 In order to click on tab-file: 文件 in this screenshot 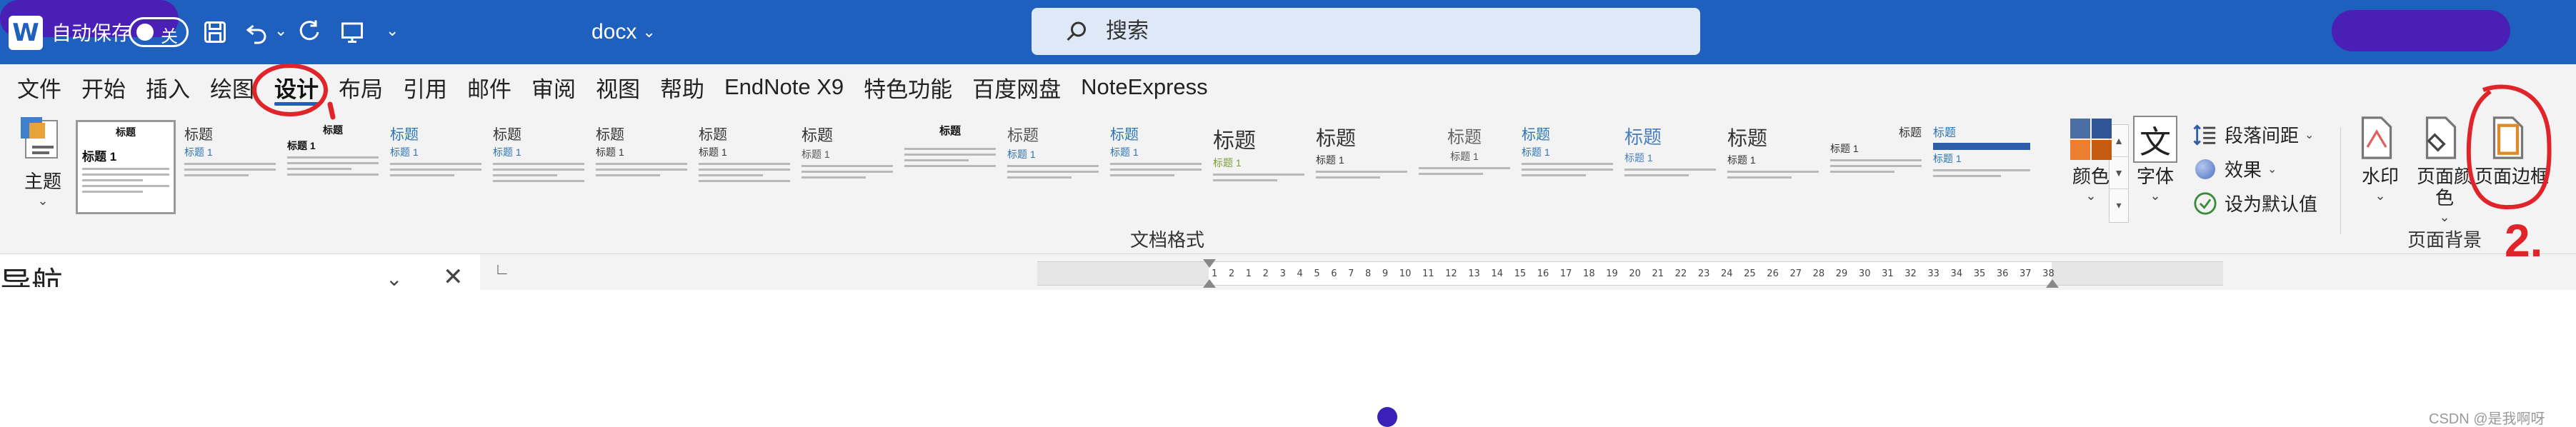, I will do `click(39, 87)`.